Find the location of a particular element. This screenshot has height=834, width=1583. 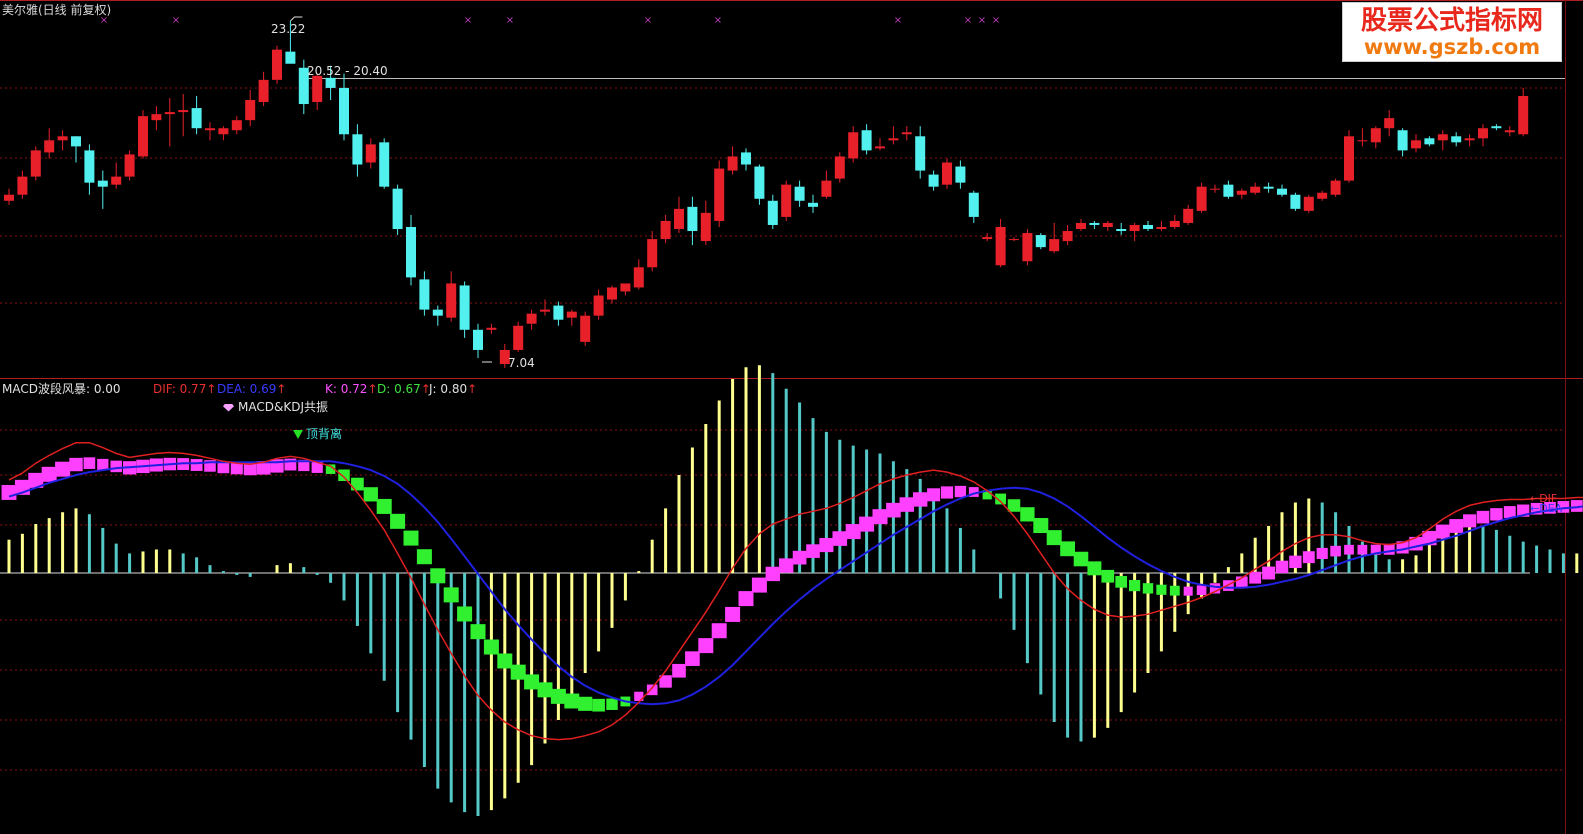

d-value: D: 0.67 is located at coordinates (399, 389).